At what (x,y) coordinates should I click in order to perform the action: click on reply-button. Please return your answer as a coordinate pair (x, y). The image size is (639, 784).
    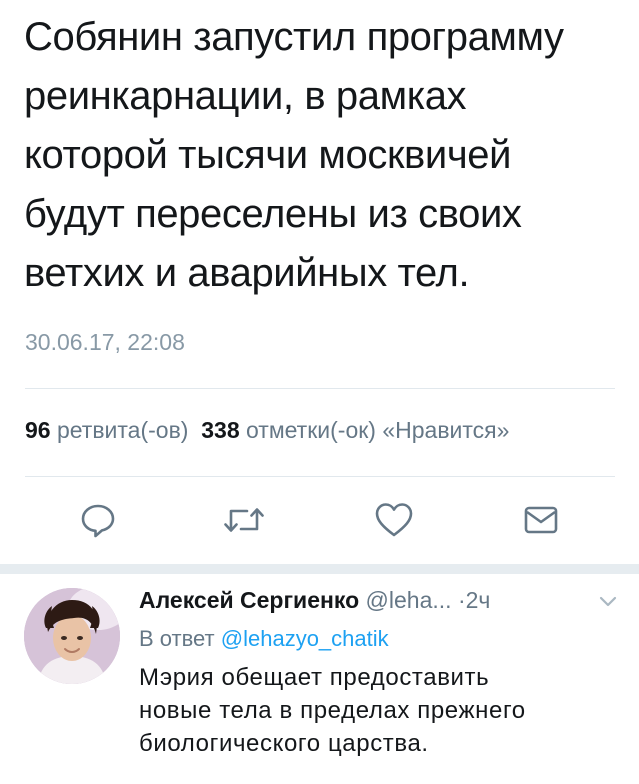
    Looking at the image, I should click on (98, 520).